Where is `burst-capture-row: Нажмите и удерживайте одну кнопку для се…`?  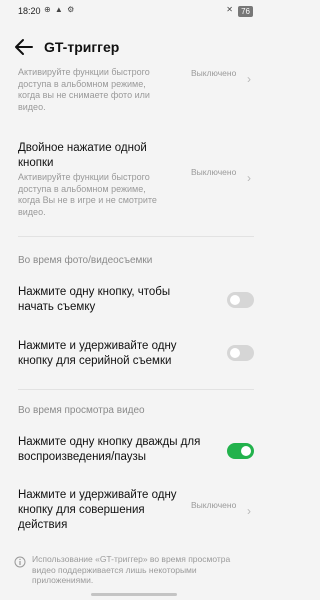 burst-capture-row: Нажмите и удерживайте одну кнопку для се… is located at coordinates (134, 355).